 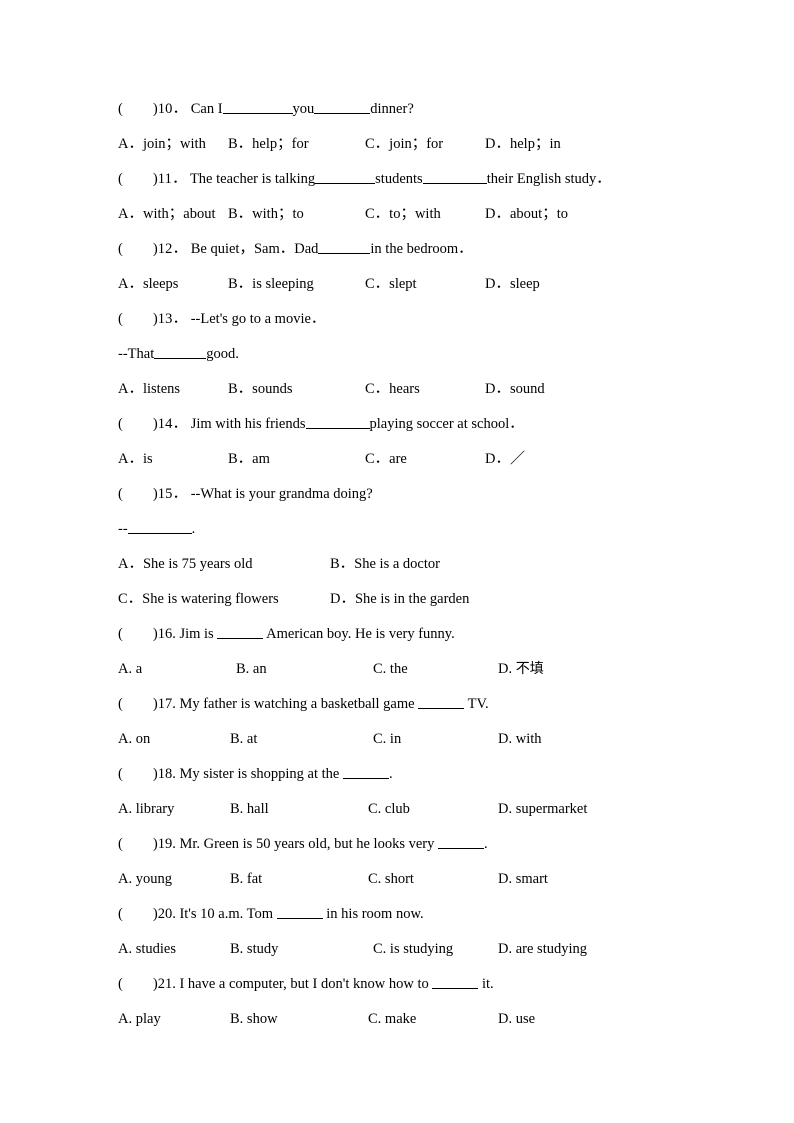 What do you see at coordinates (165, 109) in the screenshot?
I see `question-number-q10: 10` at bounding box center [165, 109].